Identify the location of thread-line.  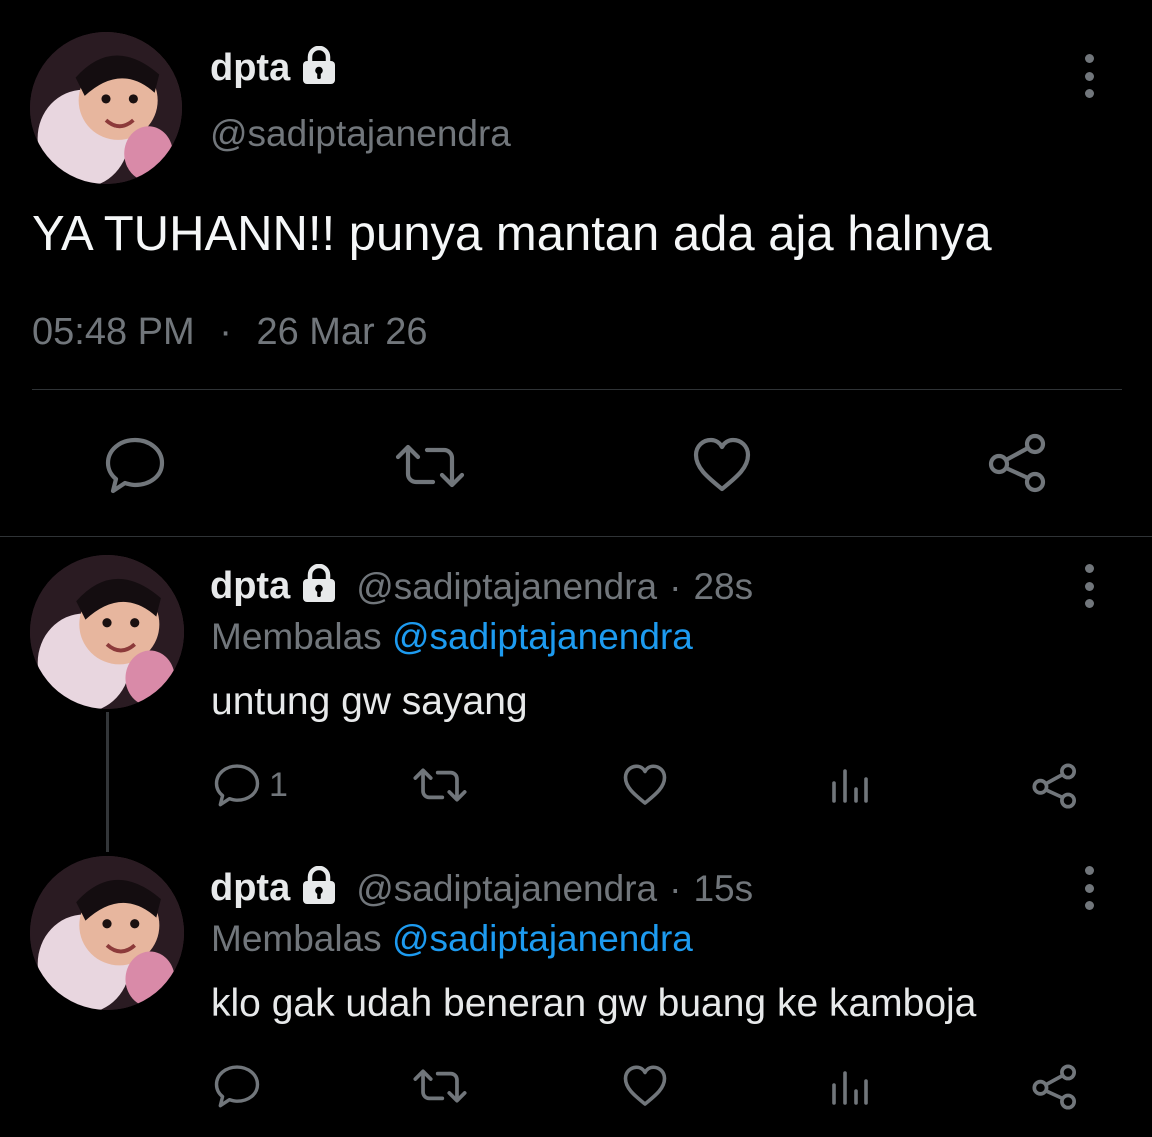
(107, 782).